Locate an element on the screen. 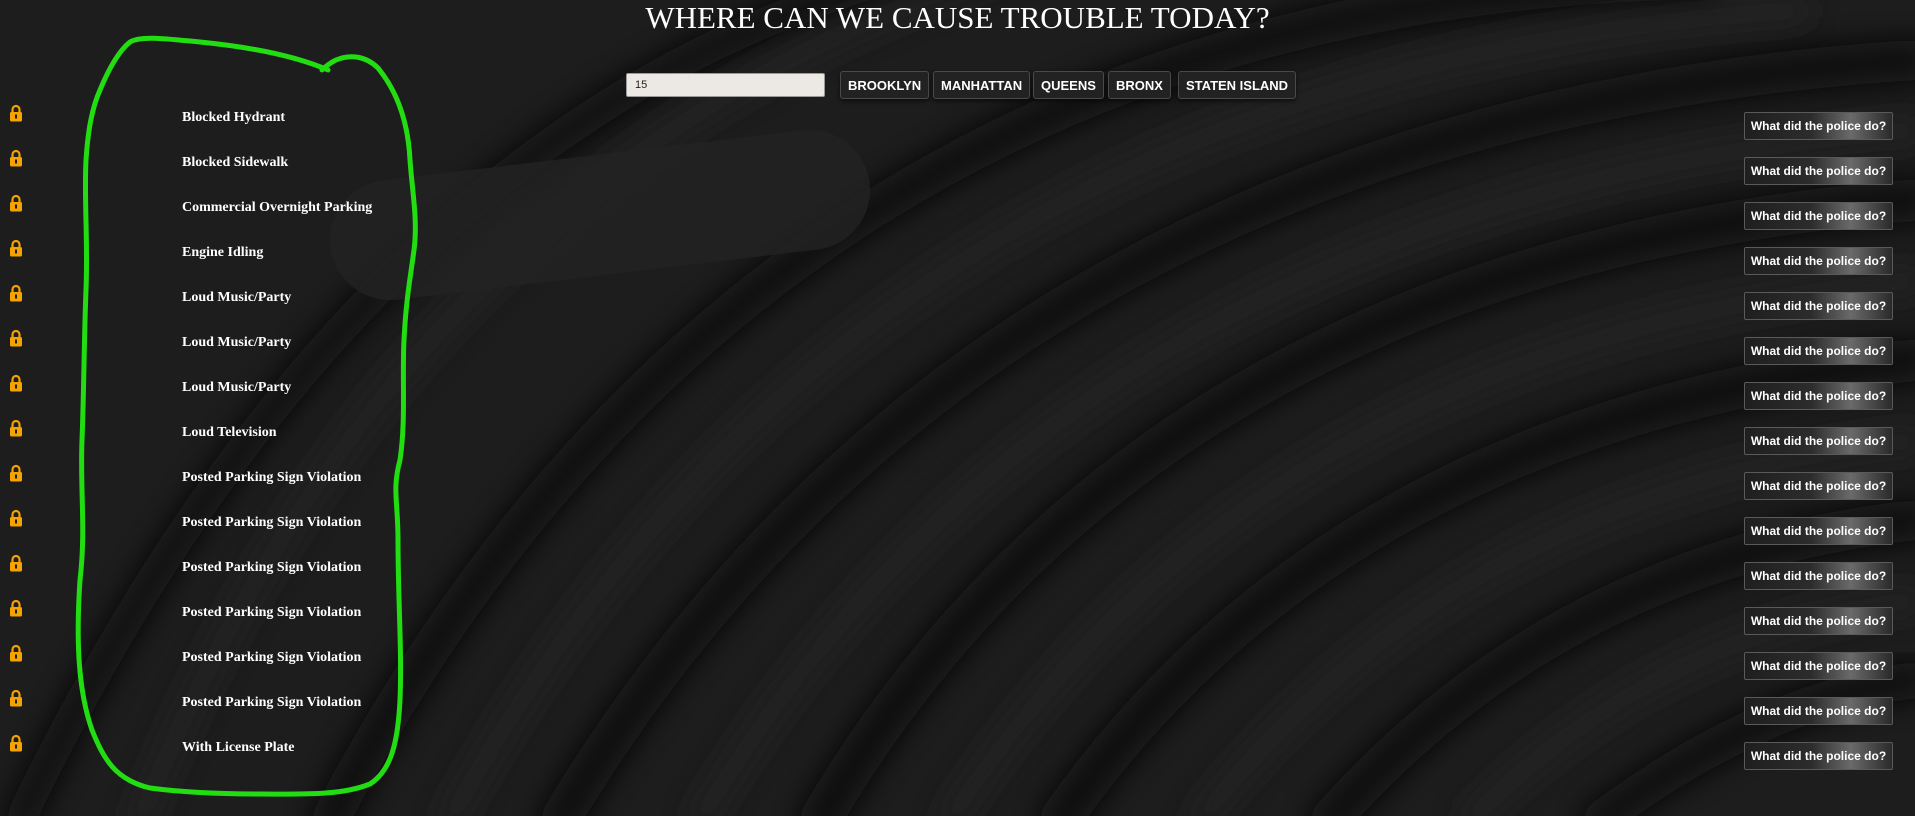 The width and height of the screenshot is (1915, 816). complaint-label: Commercial Overnight Parking is located at coordinates (277, 207).